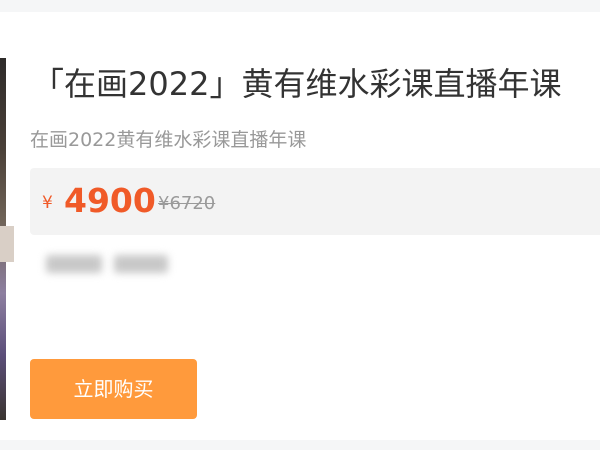  I want to click on blurred-info, so click(102, 267).